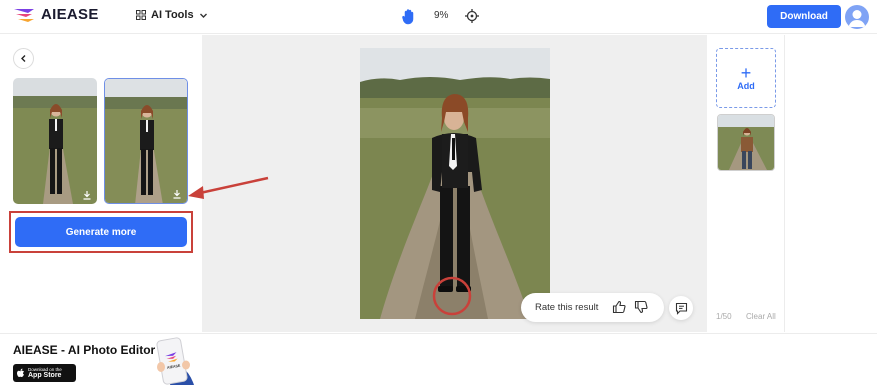 The image size is (877, 385). I want to click on fit-screen-button, so click(472, 18).